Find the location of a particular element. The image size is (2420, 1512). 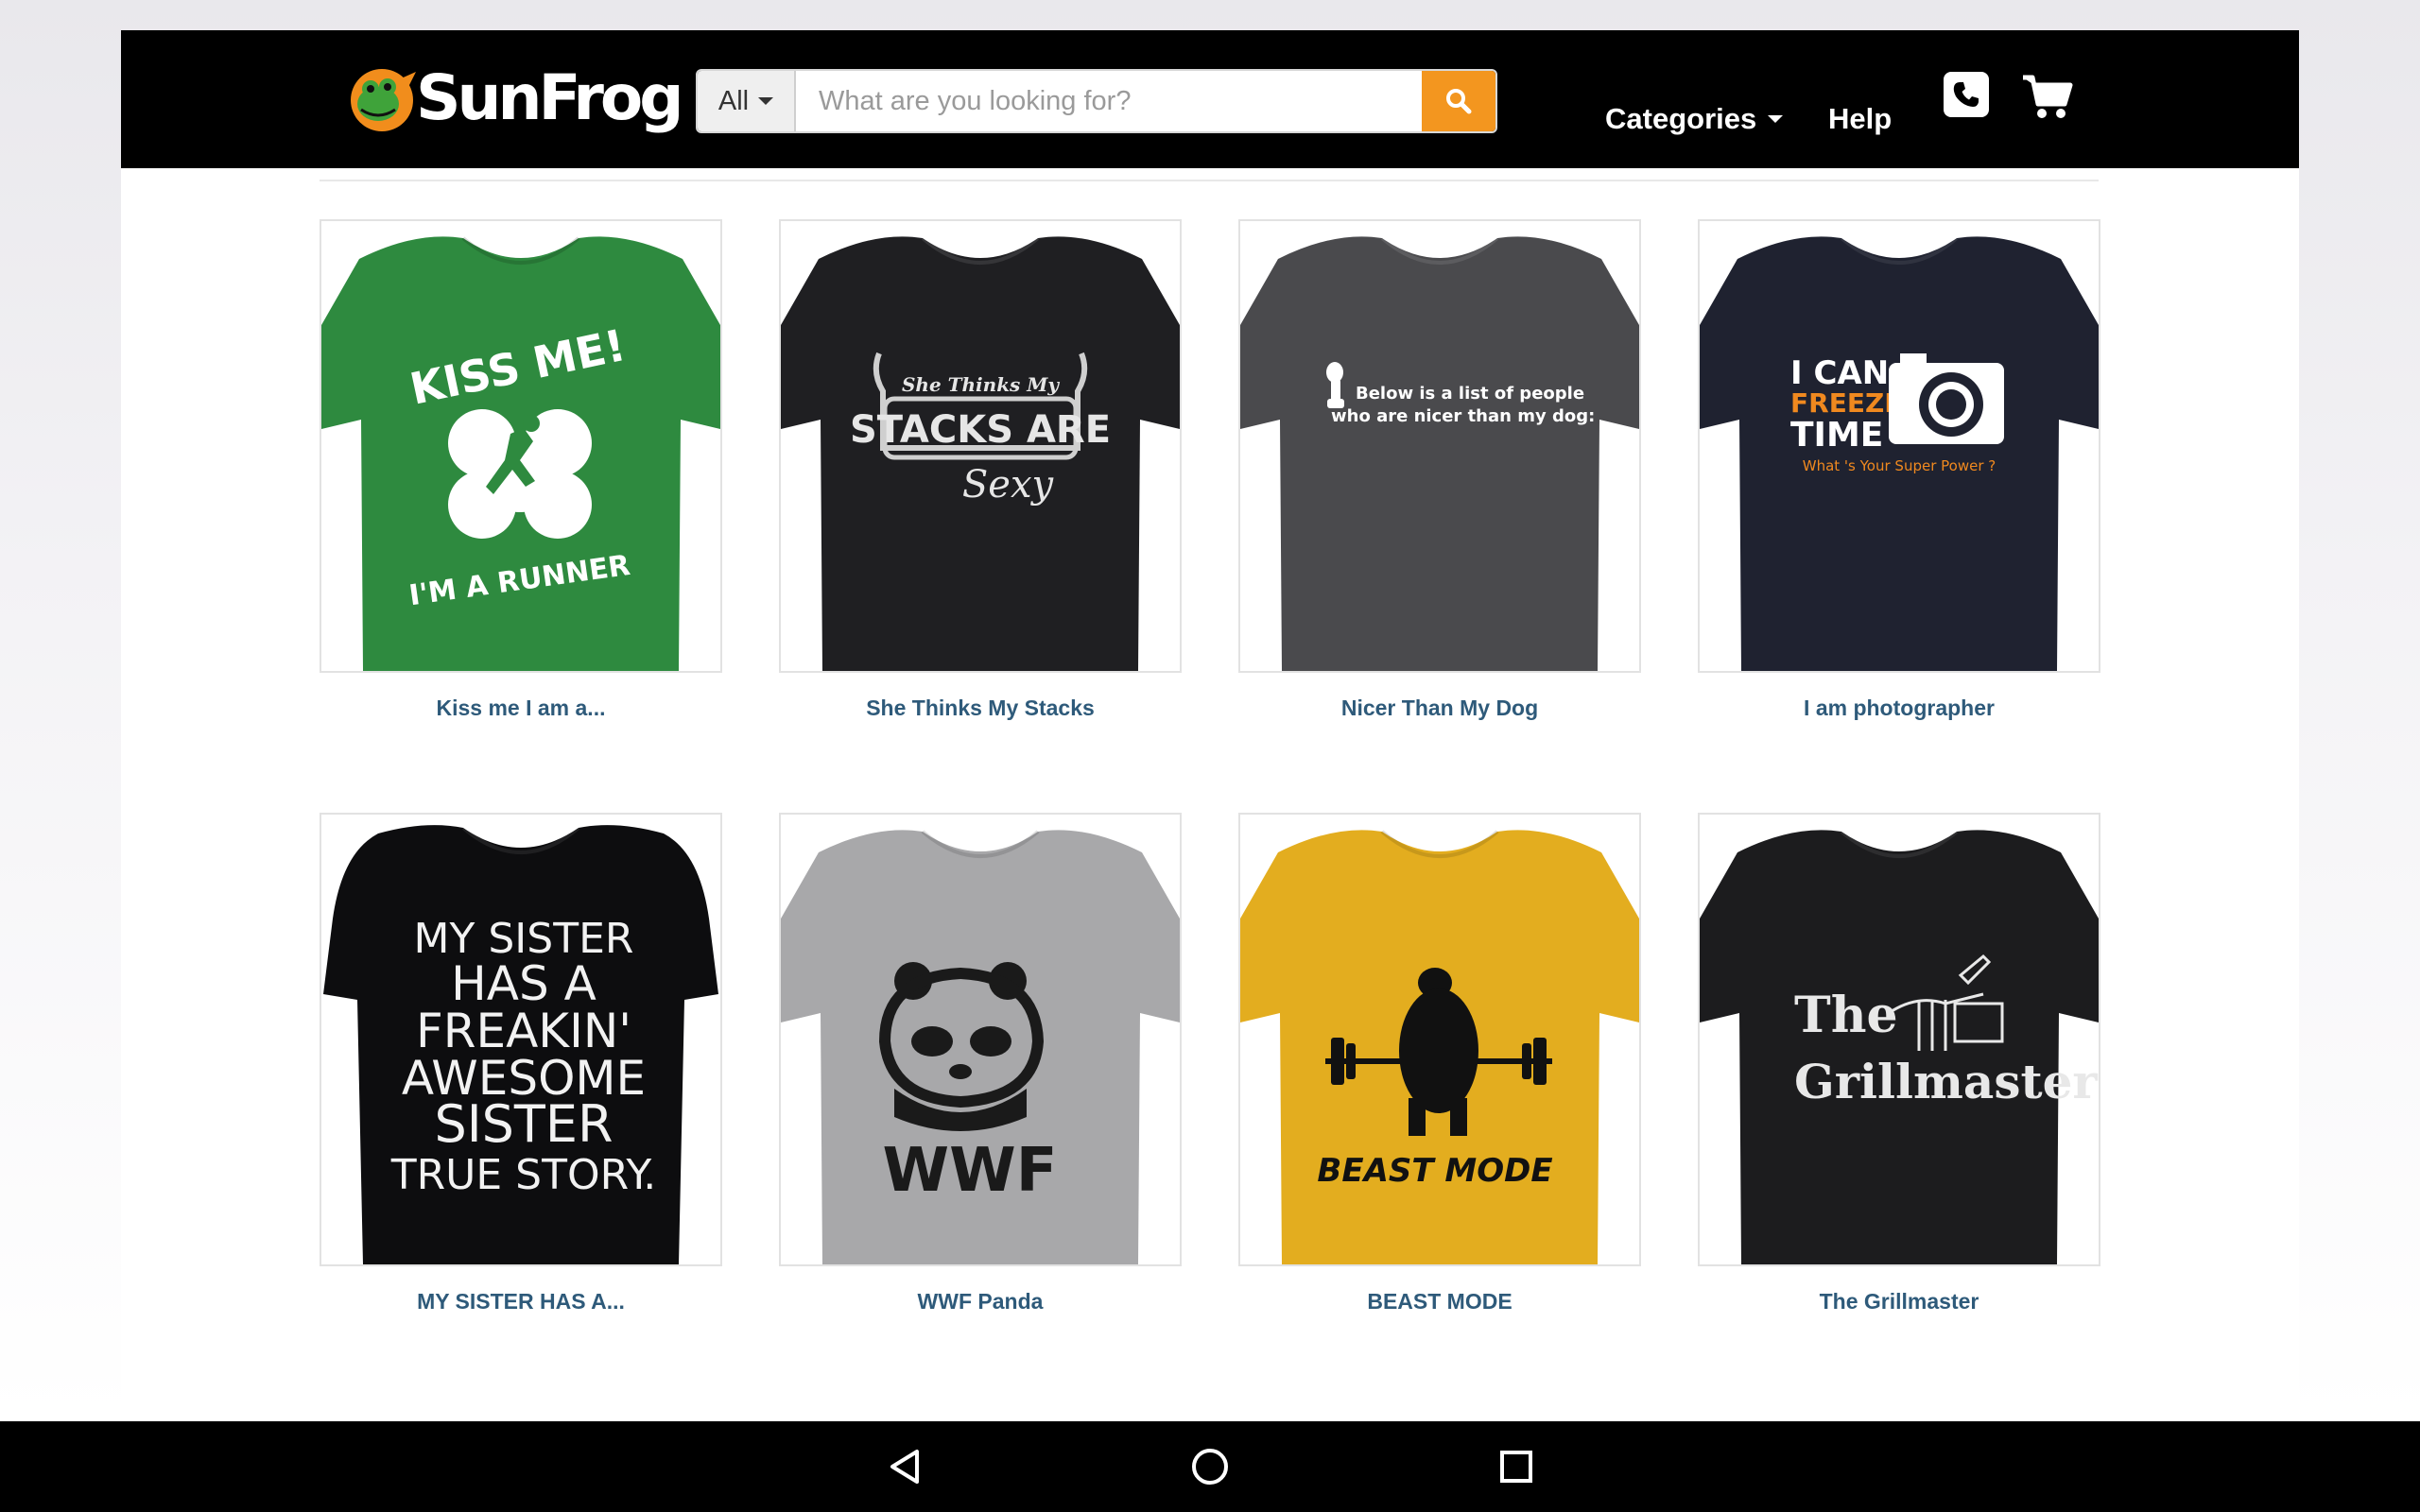

recents-button is located at coordinates (1516, 1466).